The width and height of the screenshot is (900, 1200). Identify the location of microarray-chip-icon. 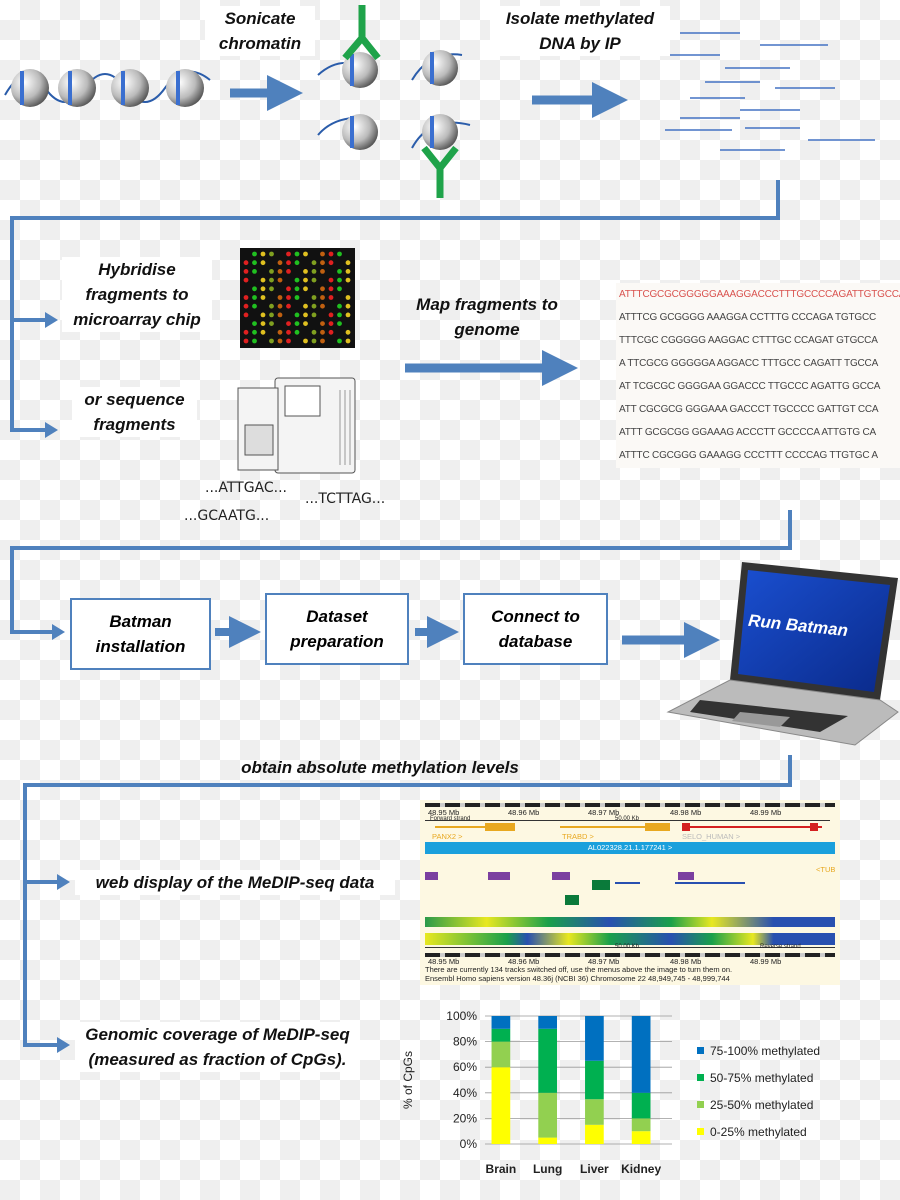
(297, 298).